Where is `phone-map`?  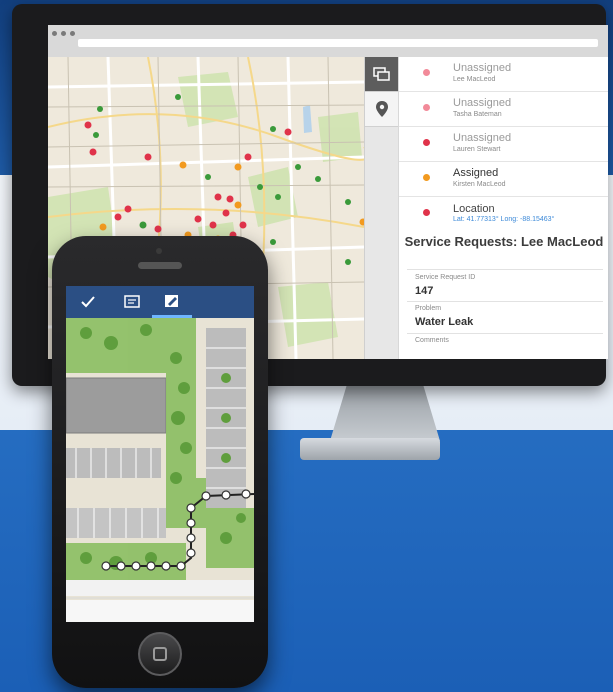 phone-map is located at coordinates (160, 470).